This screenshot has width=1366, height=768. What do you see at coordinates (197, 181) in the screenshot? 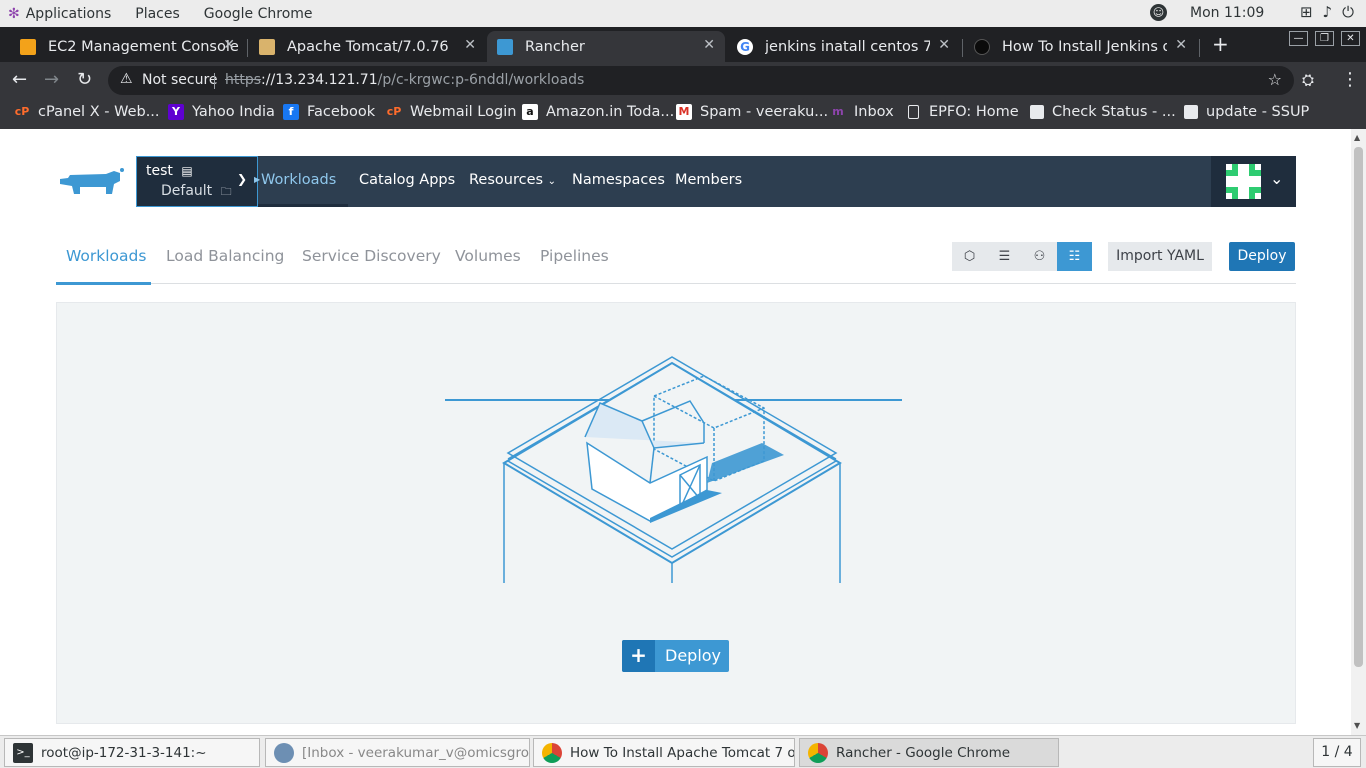
I see `project-selector: test ▤ Default 🗀 ❯` at bounding box center [197, 181].